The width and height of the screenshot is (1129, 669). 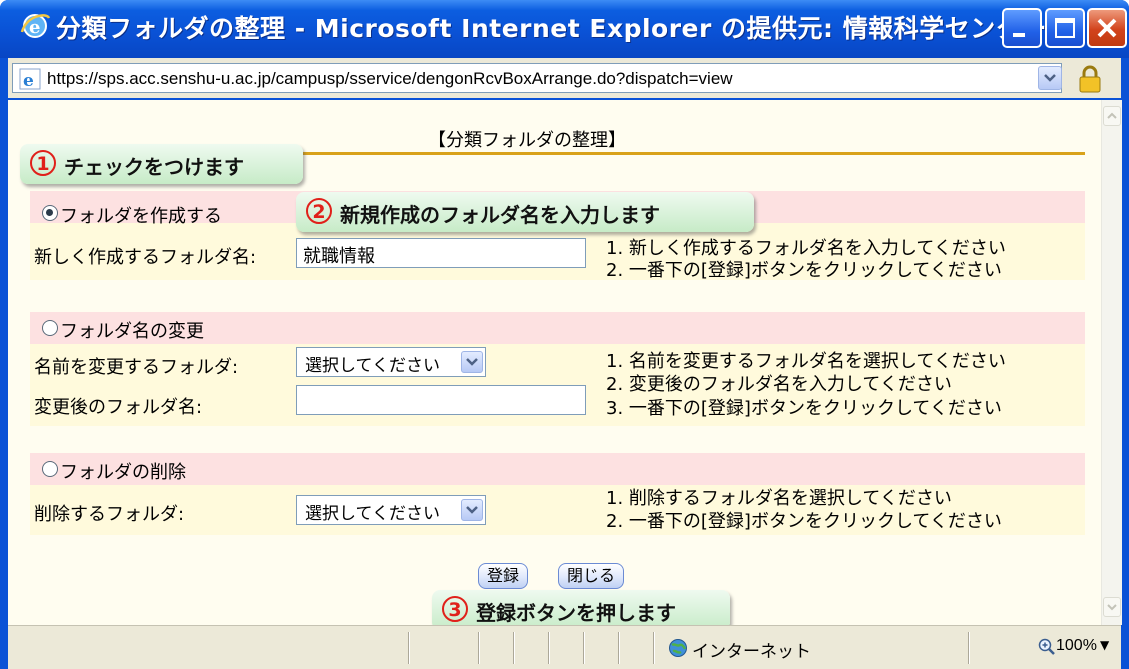 I want to click on new-folder-name-label: 新しく作成するフォルダ名:, so click(x=145, y=257).